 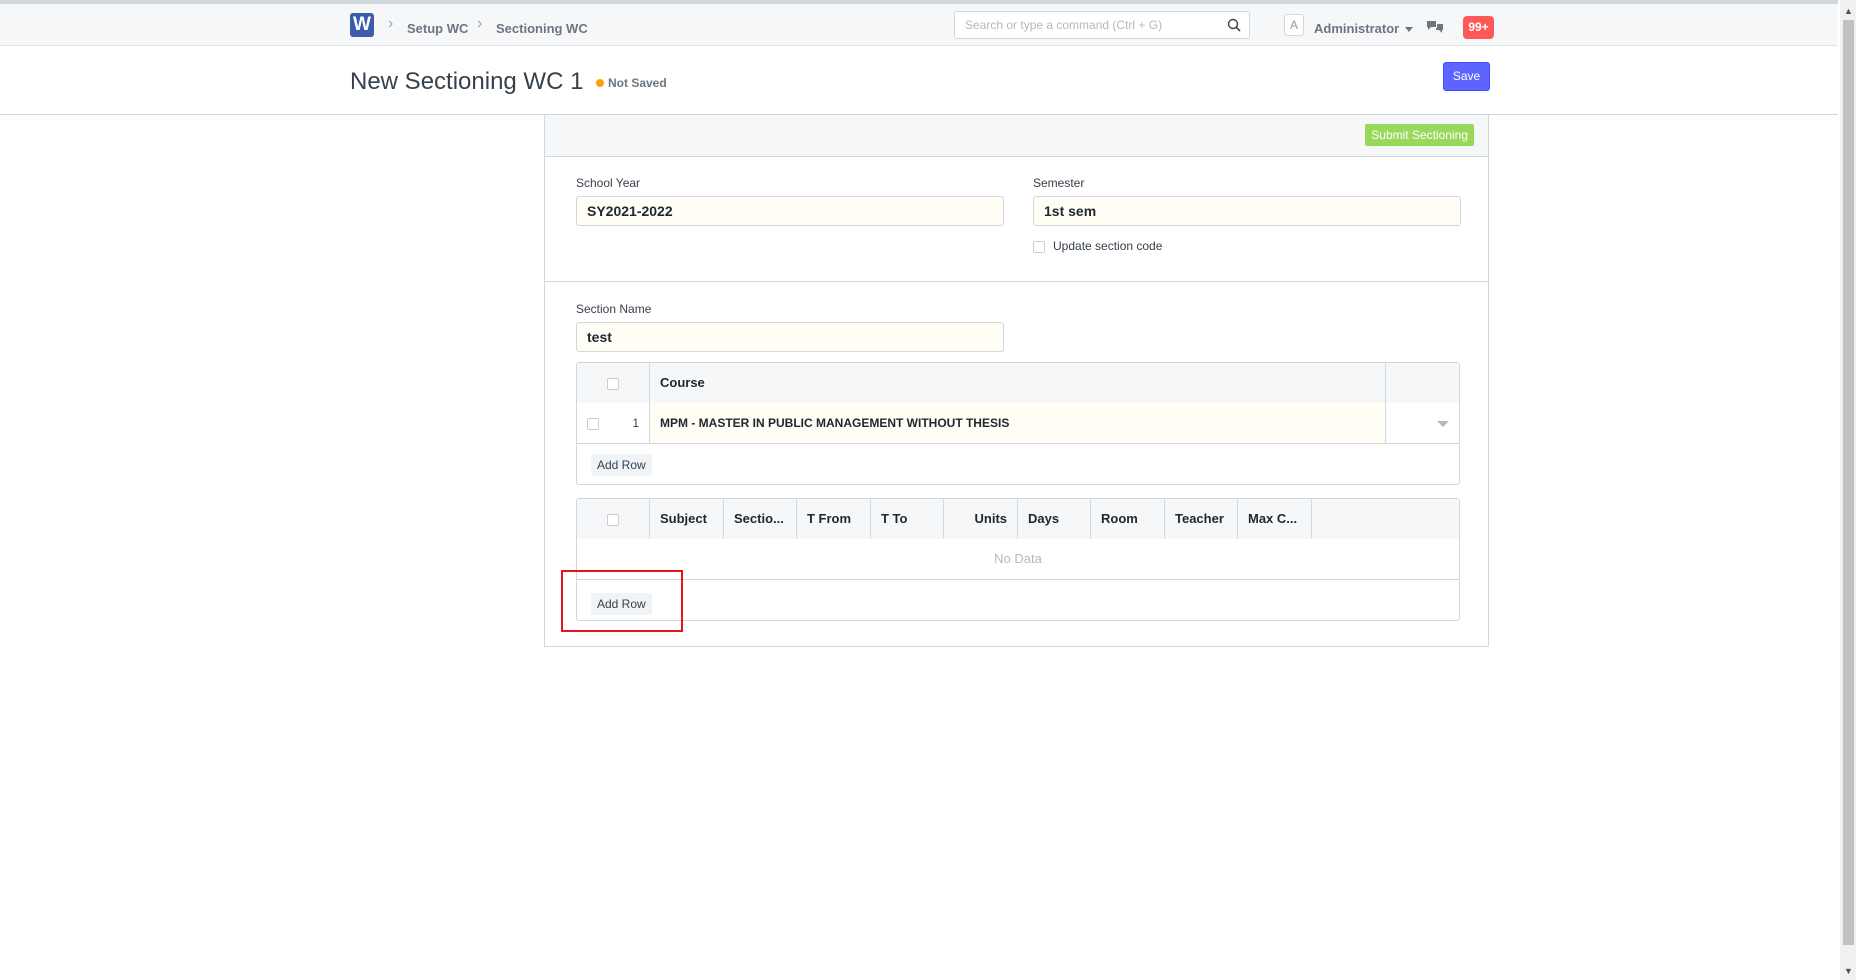 I want to click on course-table-header: Course, so click(x=1018, y=383).